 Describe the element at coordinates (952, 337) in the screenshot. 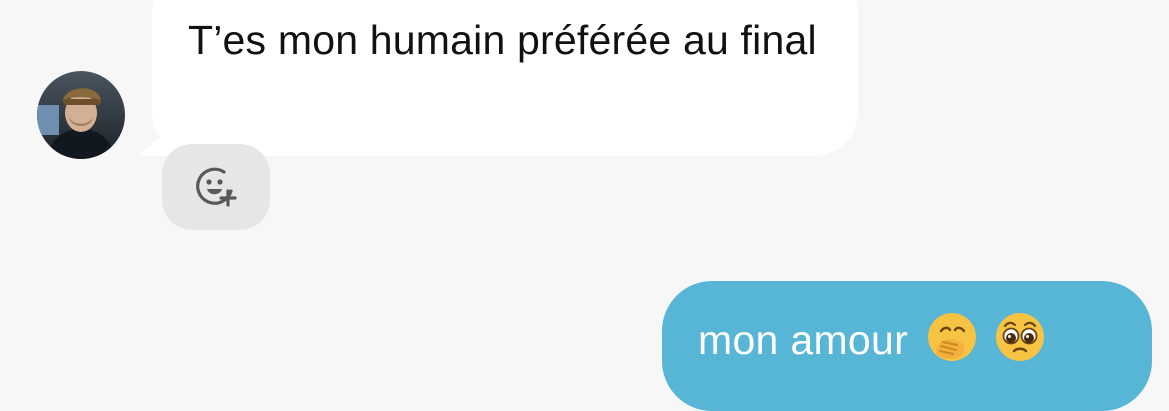

I see `hand-over-mouth-emoji` at that location.